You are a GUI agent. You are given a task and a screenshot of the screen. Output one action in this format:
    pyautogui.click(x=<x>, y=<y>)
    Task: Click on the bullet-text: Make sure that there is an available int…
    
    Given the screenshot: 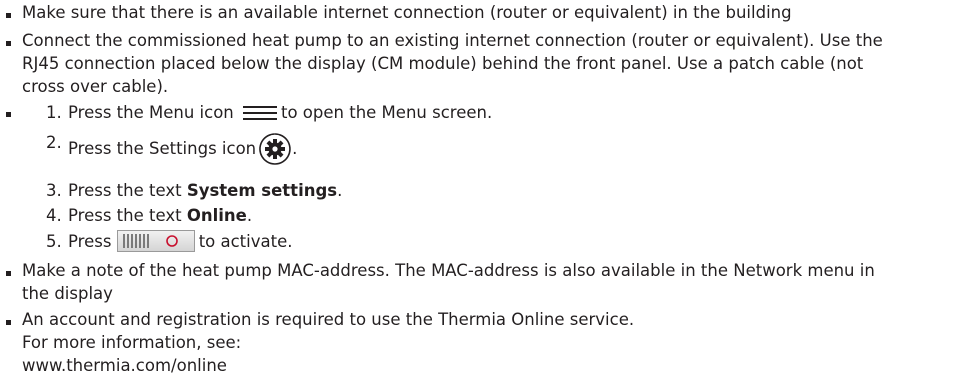 What is the action you would take?
    pyautogui.click(x=407, y=12)
    